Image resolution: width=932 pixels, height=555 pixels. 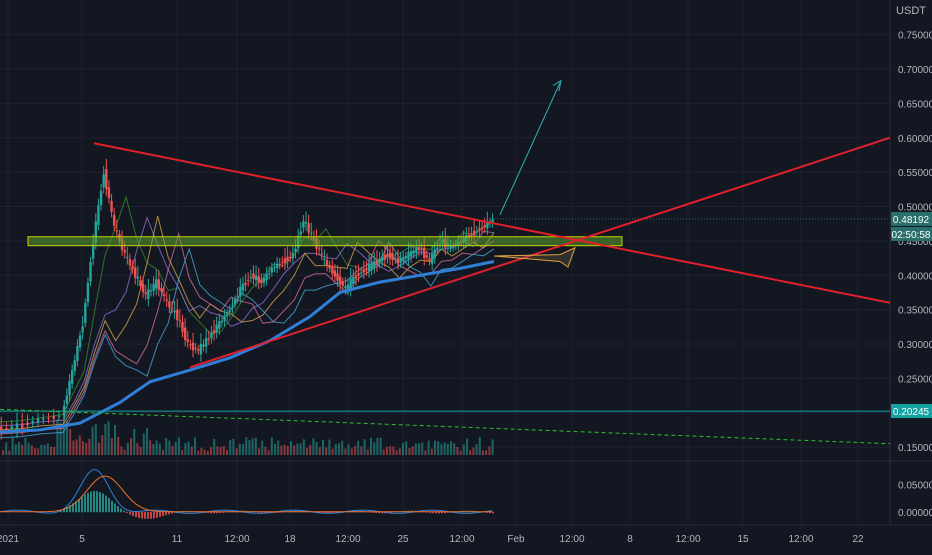 What do you see at coordinates (915, 208) in the screenshot?
I see `y-tick-label: 0.50000` at bounding box center [915, 208].